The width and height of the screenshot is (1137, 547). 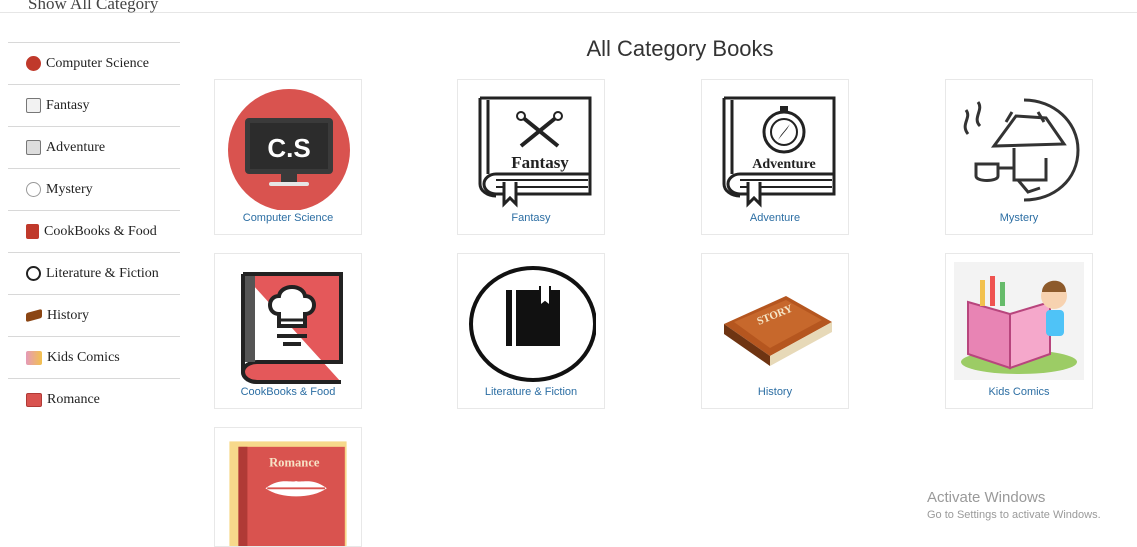 What do you see at coordinates (531, 218) in the screenshot?
I see `card-caption: Fantasy` at bounding box center [531, 218].